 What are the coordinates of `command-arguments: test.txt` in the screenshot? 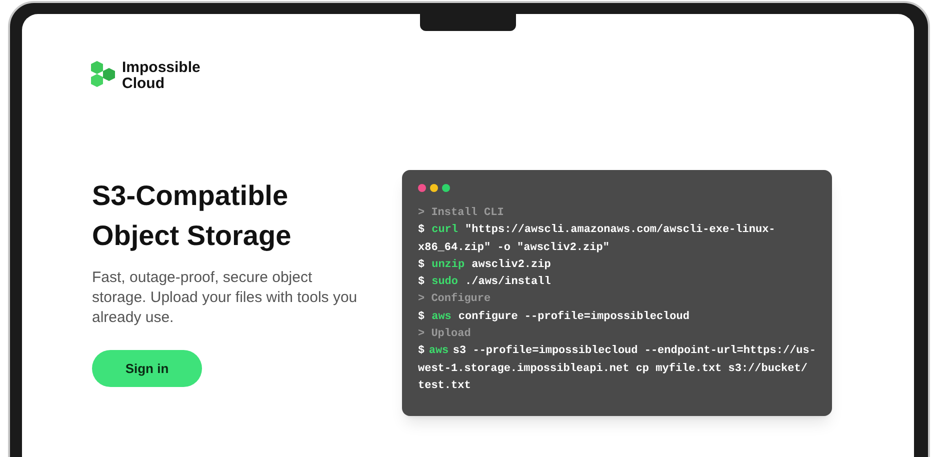 It's located at (444, 386).